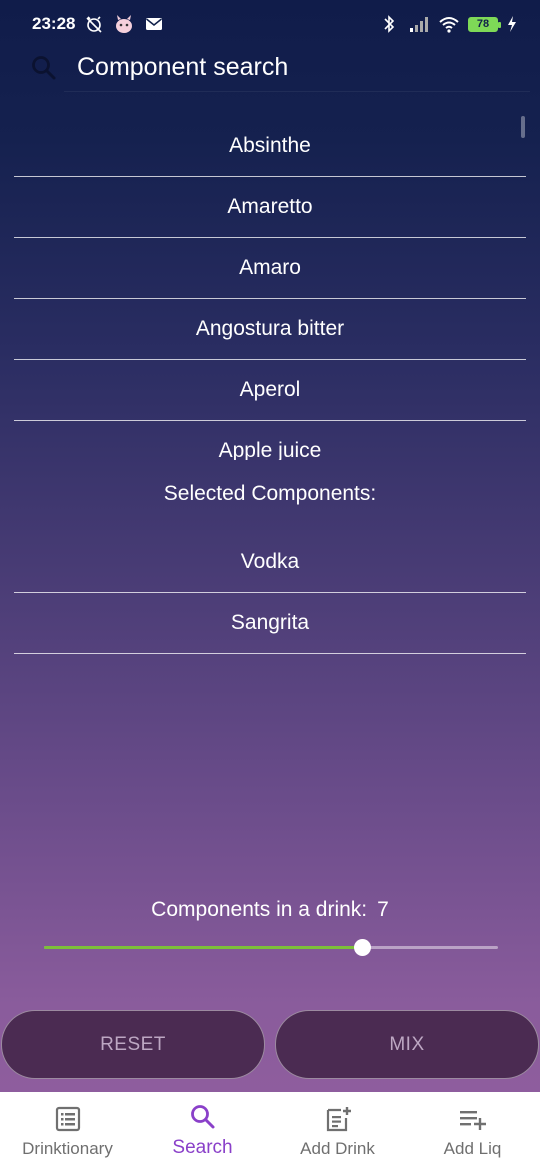 The height and width of the screenshot is (1170, 540). What do you see at coordinates (203, 947) in the screenshot?
I see `slider-fill` at bounding box center [203, 947].